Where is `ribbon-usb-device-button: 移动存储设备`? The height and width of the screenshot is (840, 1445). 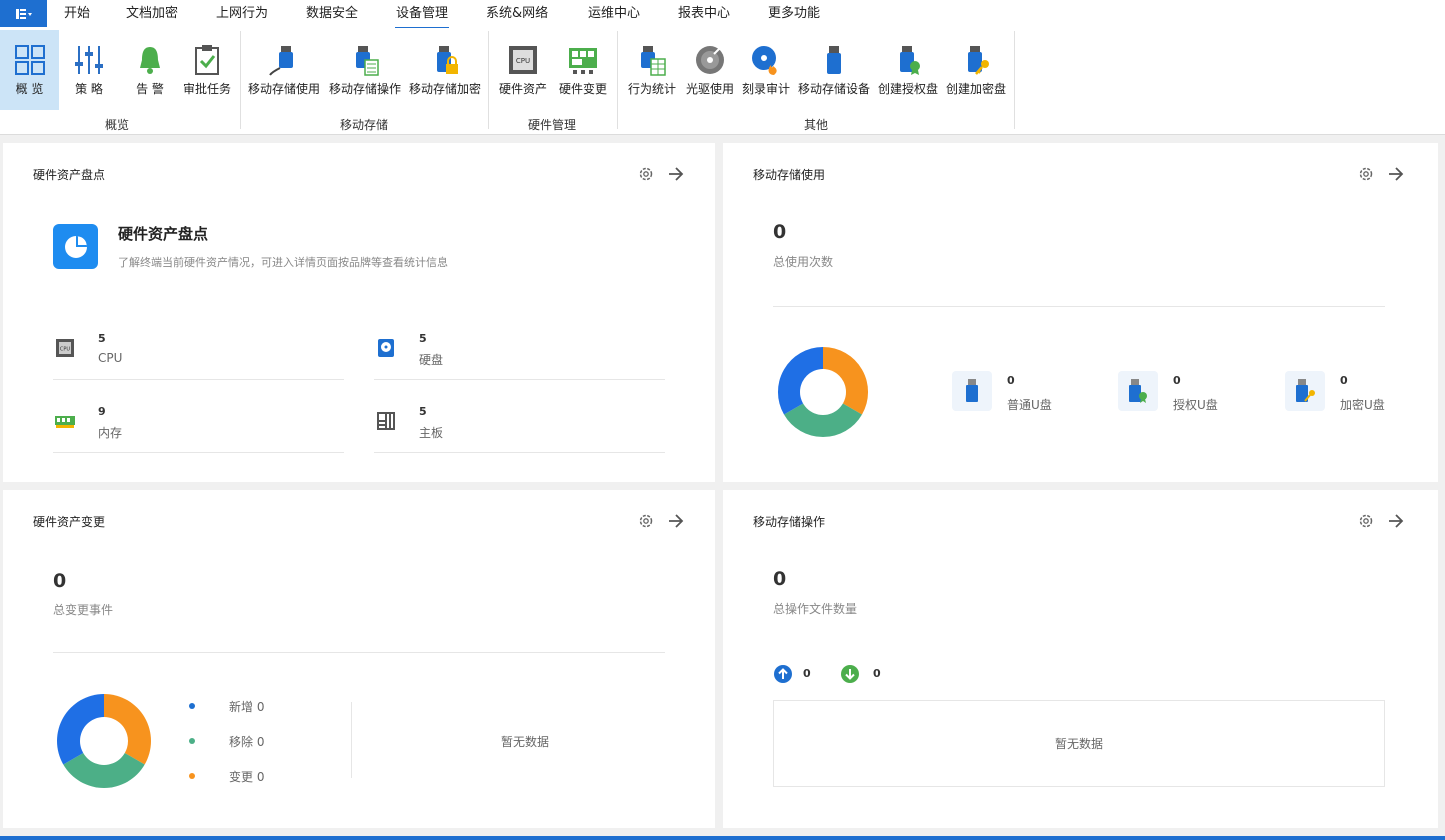 ribbon-usb-device-button: 移动存储设备 is located at coordinates (834, 70).